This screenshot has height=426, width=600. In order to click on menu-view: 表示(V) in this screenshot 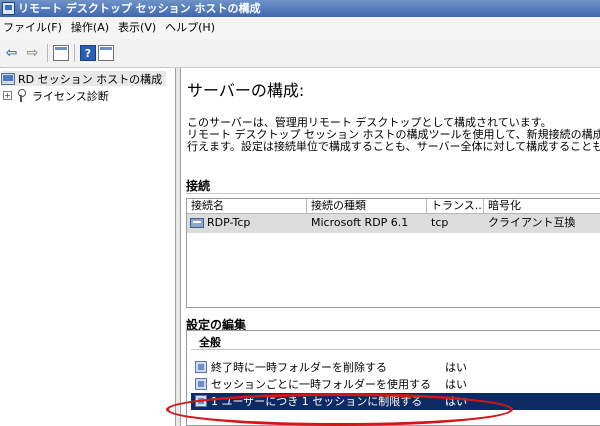, I will do `click(138, 28)`.